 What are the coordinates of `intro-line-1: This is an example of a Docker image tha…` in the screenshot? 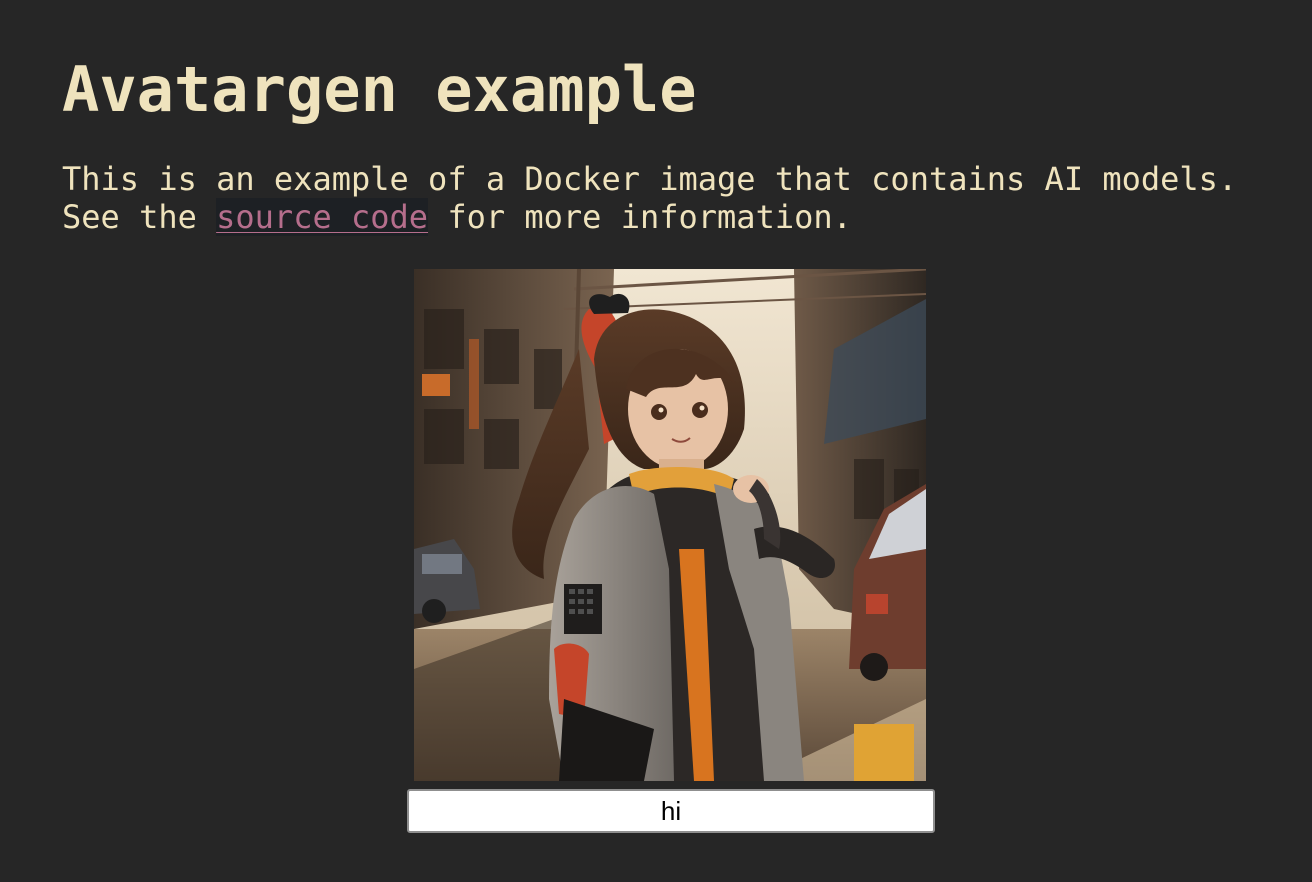 It's located at (650, 179).